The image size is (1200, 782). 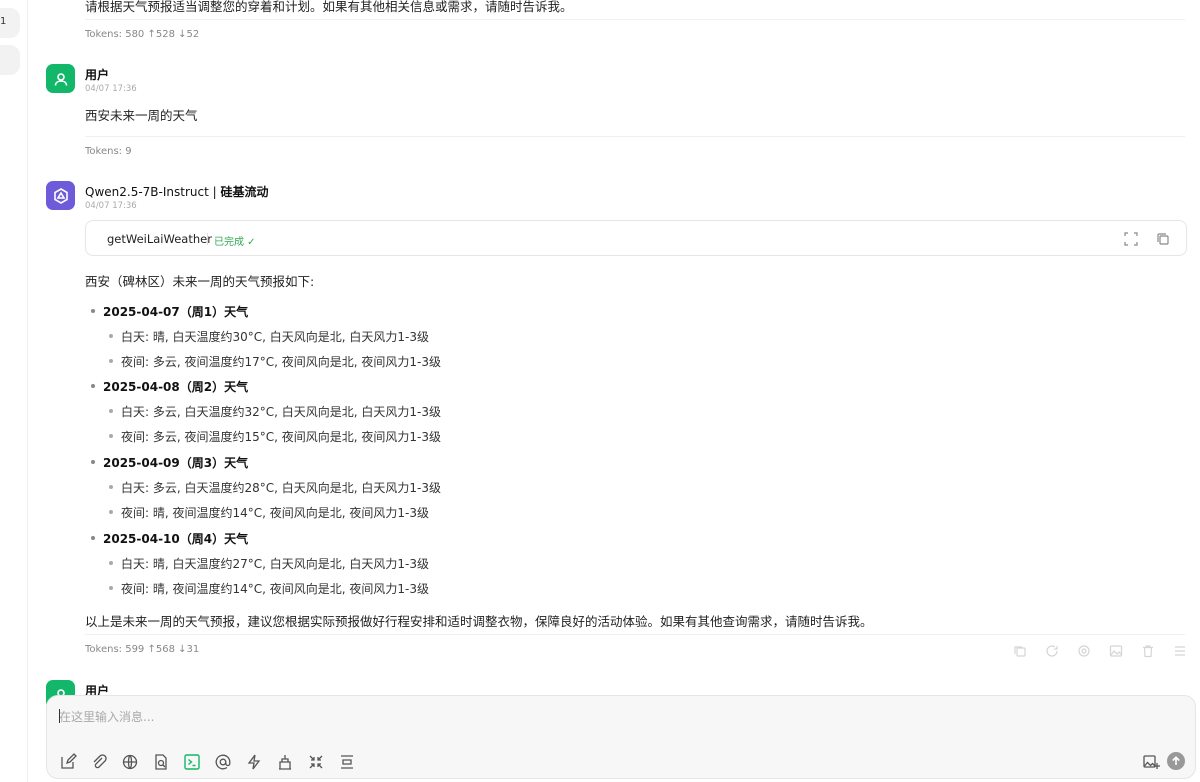 What do you see at coordinates (275, 337) in the screenshot?
I see `day-forecast: 白天: 晴, 白天温度约30°C, 白天风向是北, 白天风力1-3级` at bounding box center [275, 337].